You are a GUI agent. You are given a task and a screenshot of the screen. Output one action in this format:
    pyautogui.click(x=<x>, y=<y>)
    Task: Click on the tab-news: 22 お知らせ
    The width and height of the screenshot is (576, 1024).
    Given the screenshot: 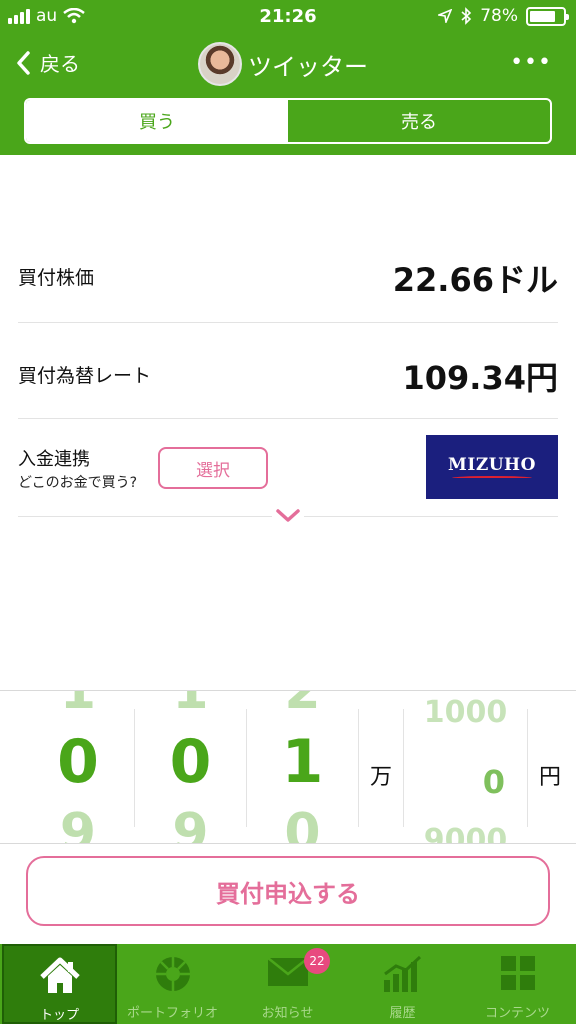 What is the action you would take?
    pyautogui.click(x=287, y=984)
    